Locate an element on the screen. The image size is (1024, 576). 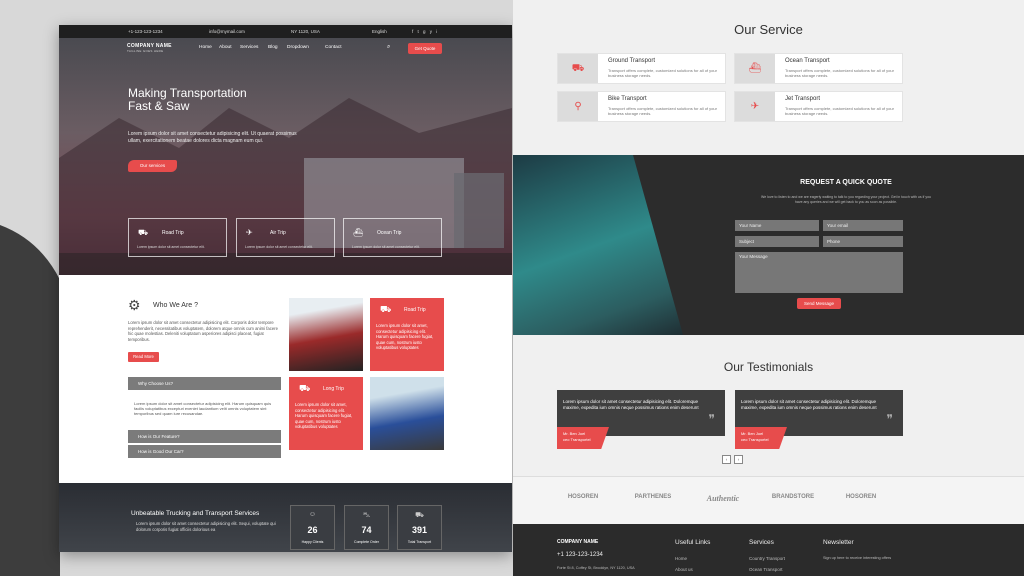
footer-link-ocean: Ocean Transport is located at coordinates (766, 569).